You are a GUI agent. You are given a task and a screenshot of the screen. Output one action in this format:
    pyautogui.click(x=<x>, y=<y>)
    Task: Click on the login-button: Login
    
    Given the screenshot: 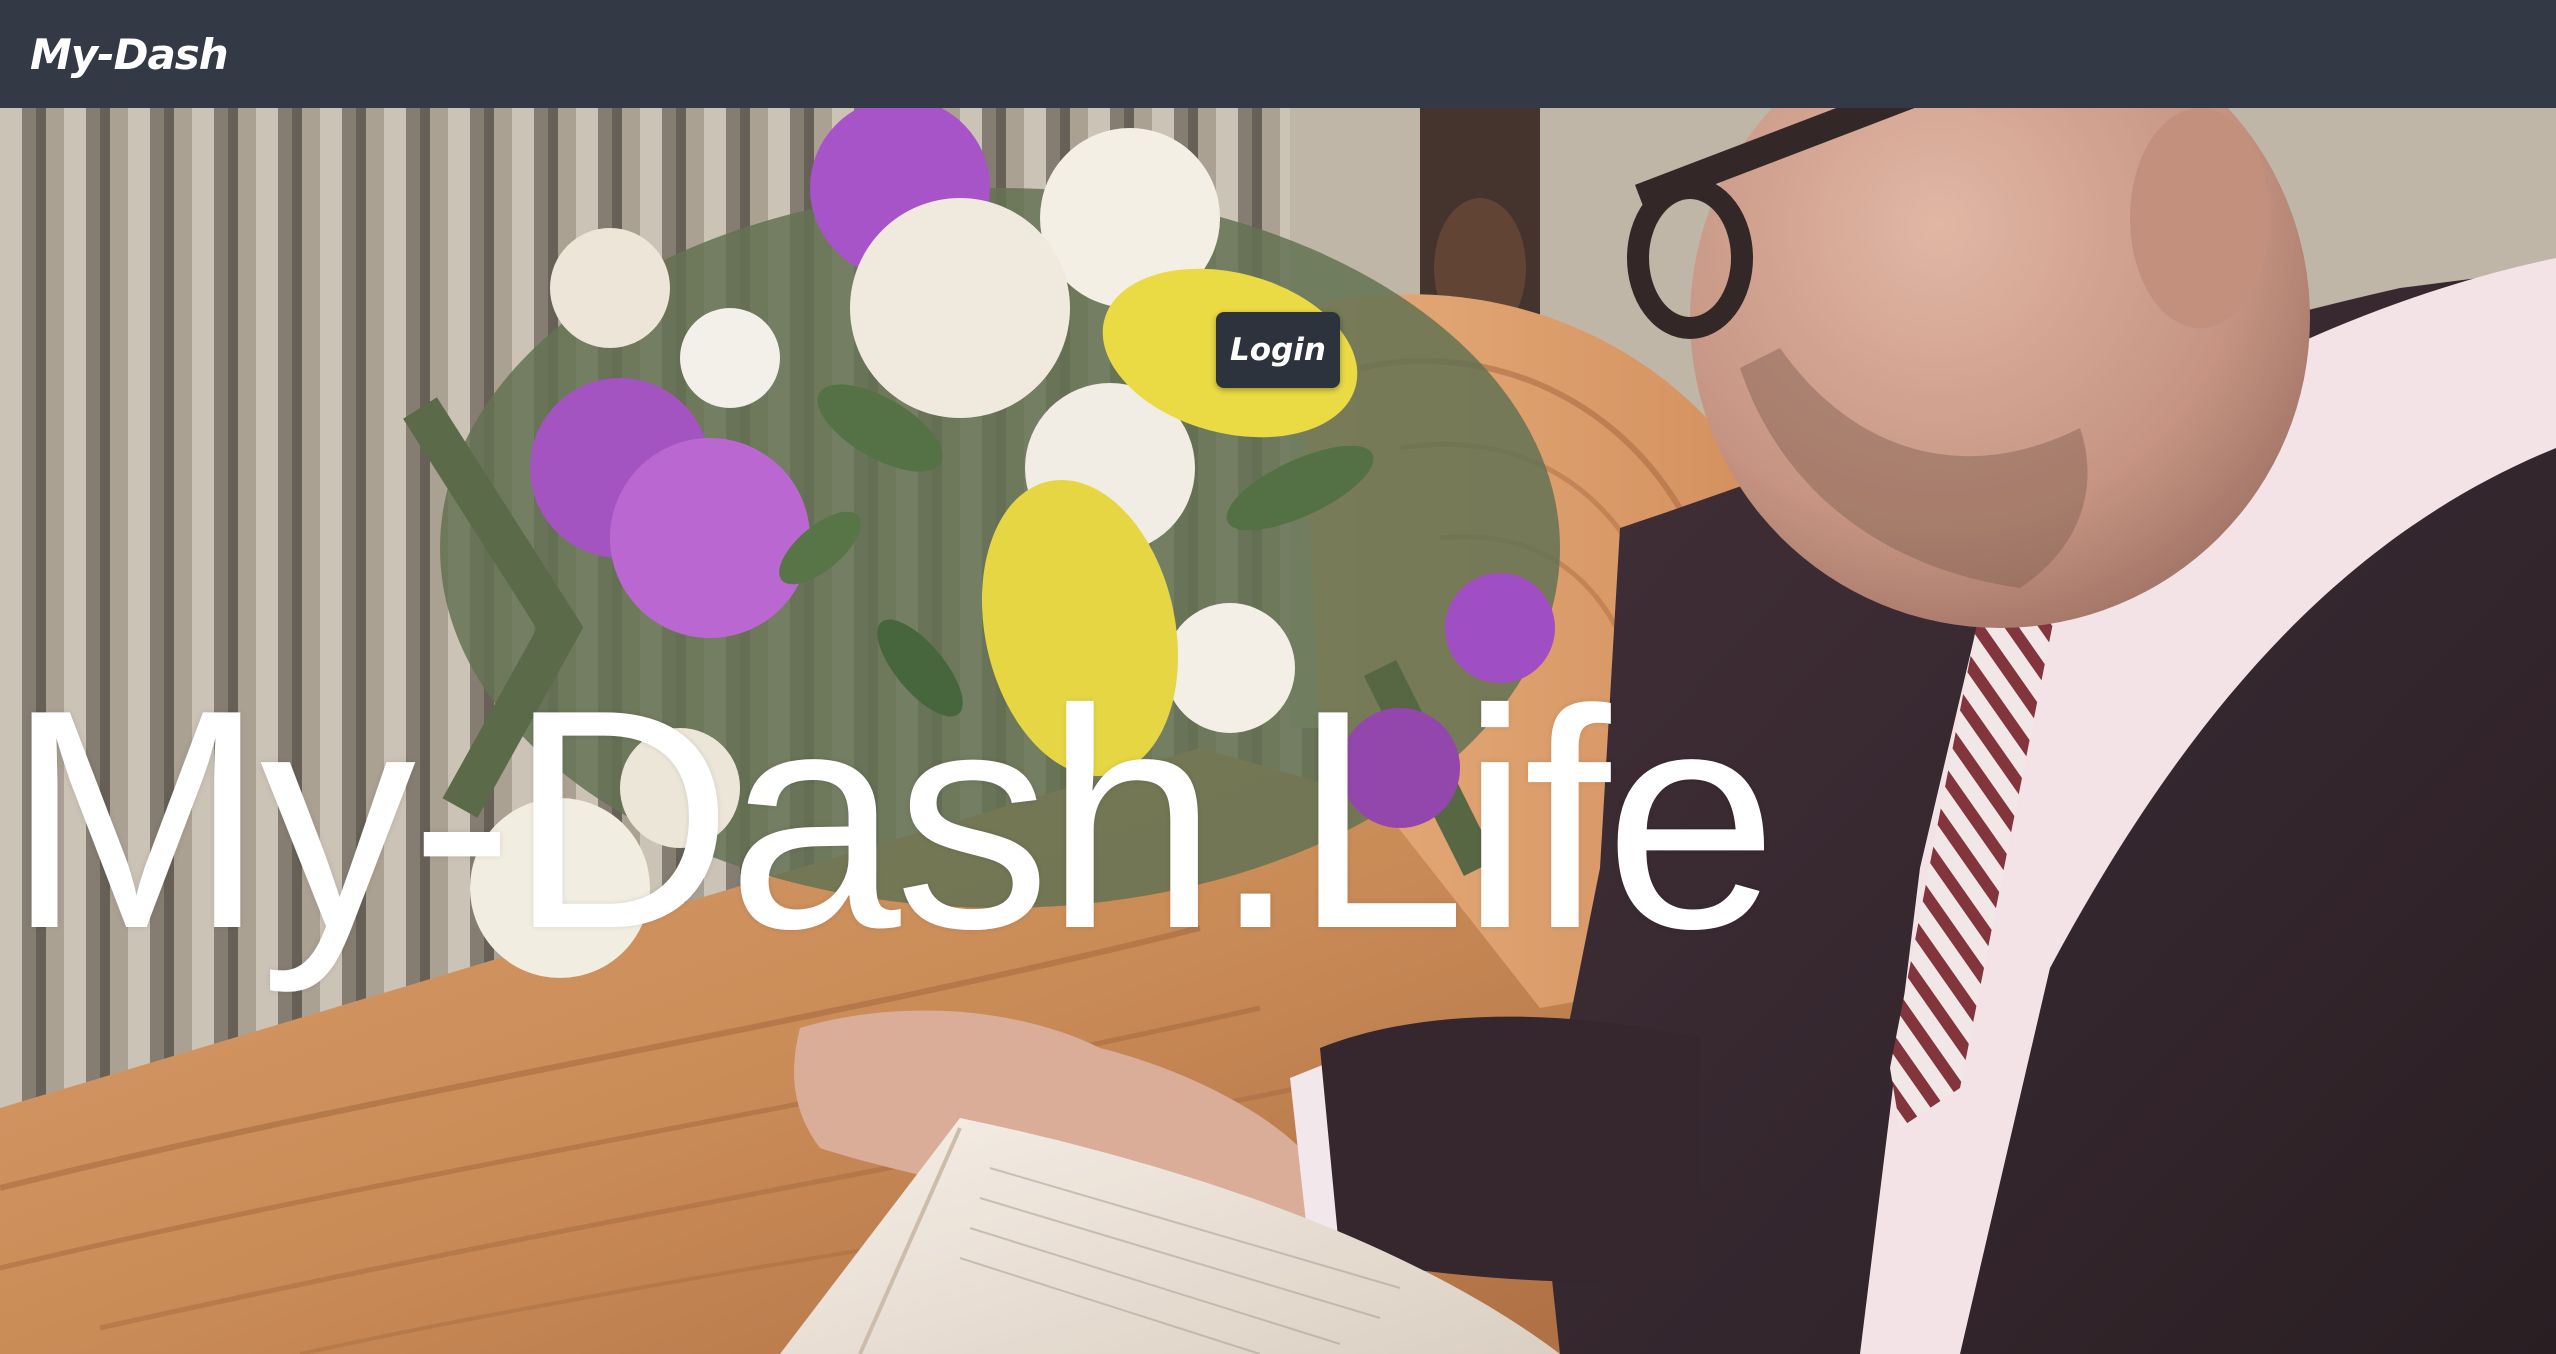 What is the action you would take?
    pyautogui.click(x=1278, y=350)
    